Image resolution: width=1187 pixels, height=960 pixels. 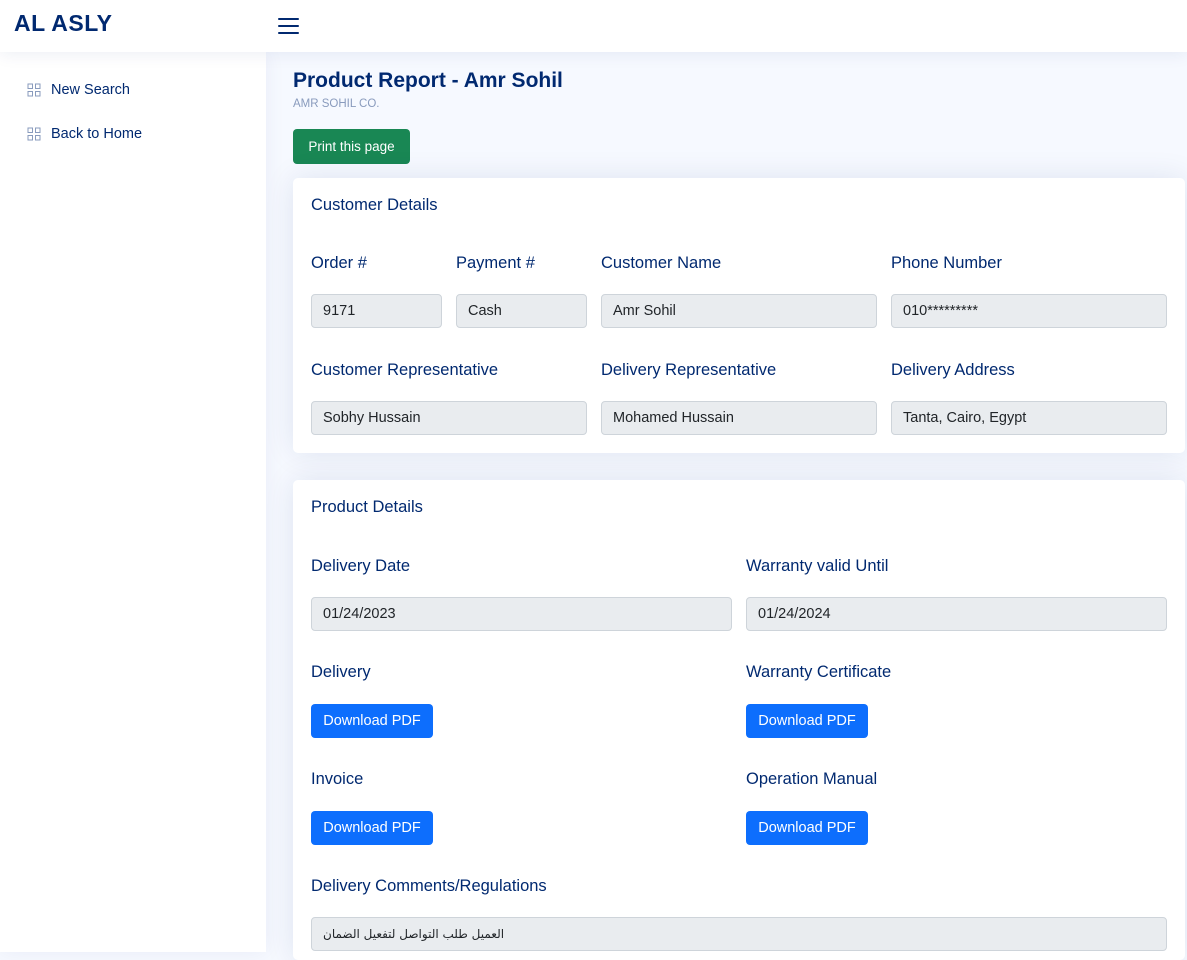 I want to click on invoice-download-button: Download PDF, so click(x=372, y=828).